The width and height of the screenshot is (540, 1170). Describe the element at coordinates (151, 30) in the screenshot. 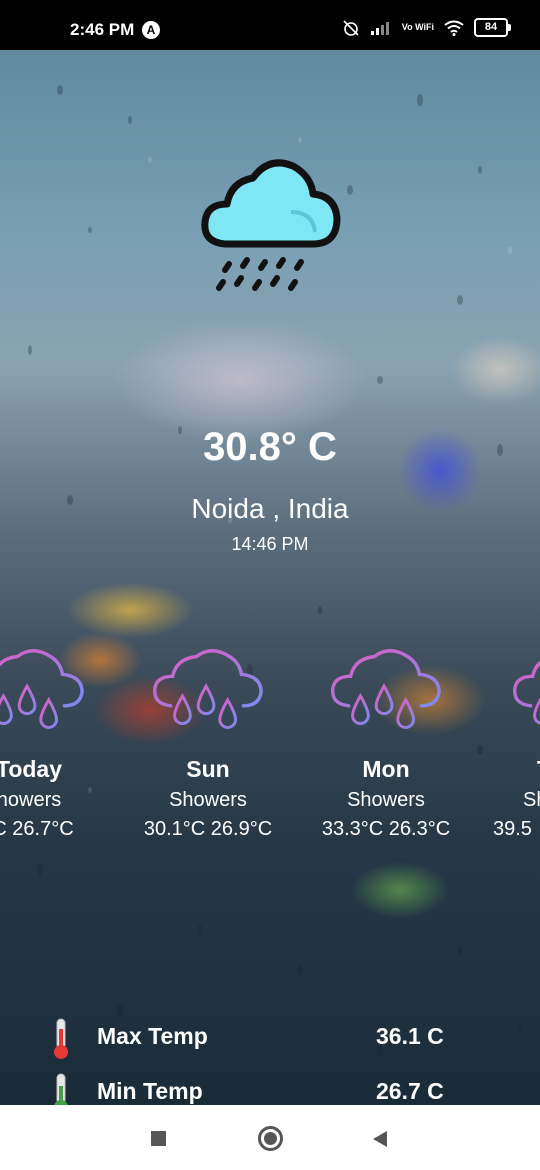

I see `a-circle-icon: A` at that location.